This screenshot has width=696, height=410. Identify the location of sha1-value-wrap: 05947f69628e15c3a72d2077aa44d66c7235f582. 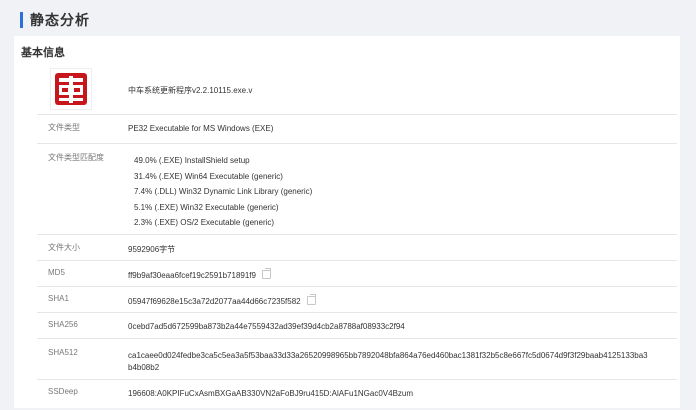
(222, 300).